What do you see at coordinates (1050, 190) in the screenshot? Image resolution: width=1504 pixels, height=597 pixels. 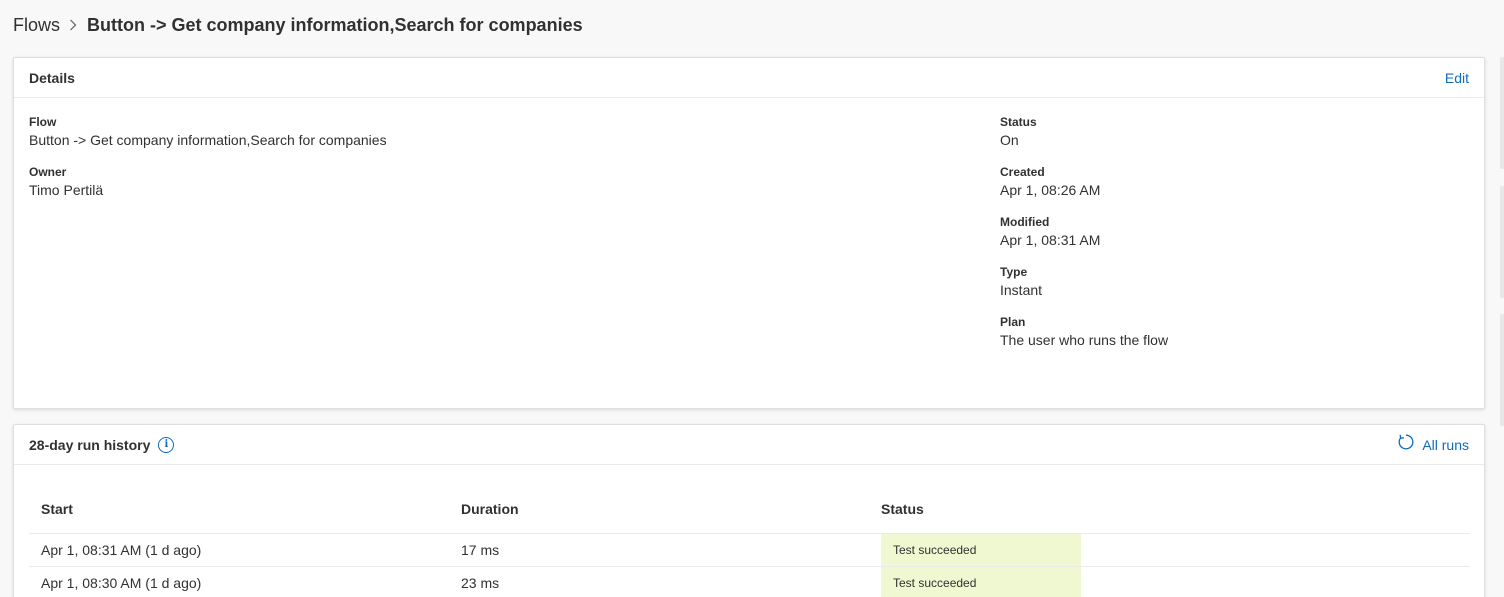 I see `field-value: Apr 1, 08:26 AM` at bounding box center [1050, 190].